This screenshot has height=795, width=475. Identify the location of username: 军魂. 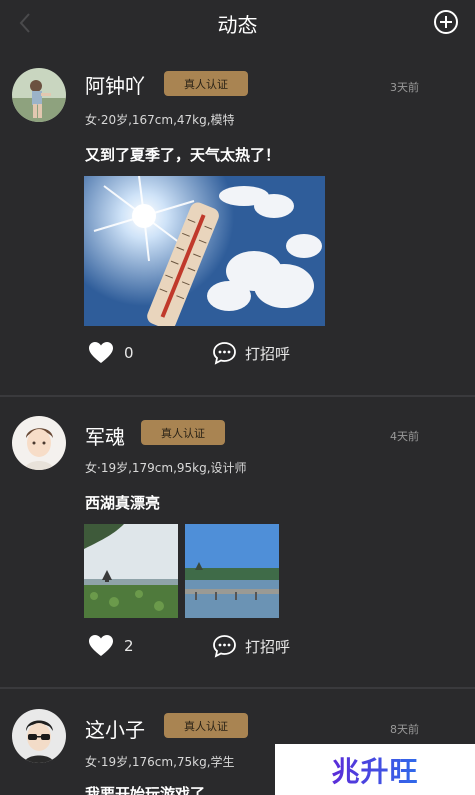
(105, 435).